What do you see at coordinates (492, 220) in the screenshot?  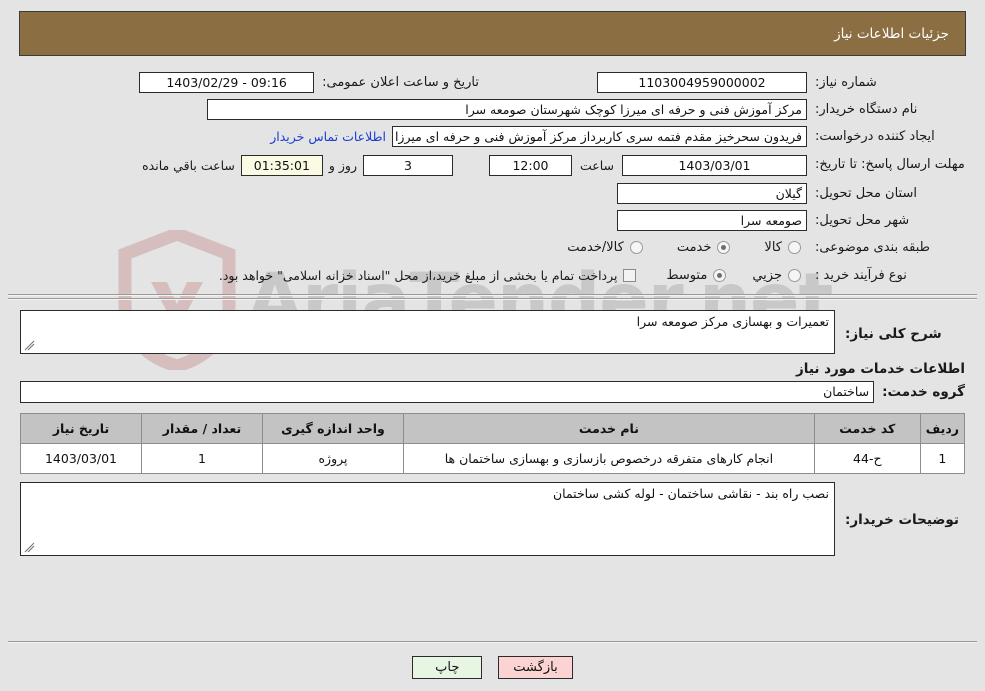 I see `row-city: شهر محل تحویل: صومعه سرا` at bounding box center [492, 220].